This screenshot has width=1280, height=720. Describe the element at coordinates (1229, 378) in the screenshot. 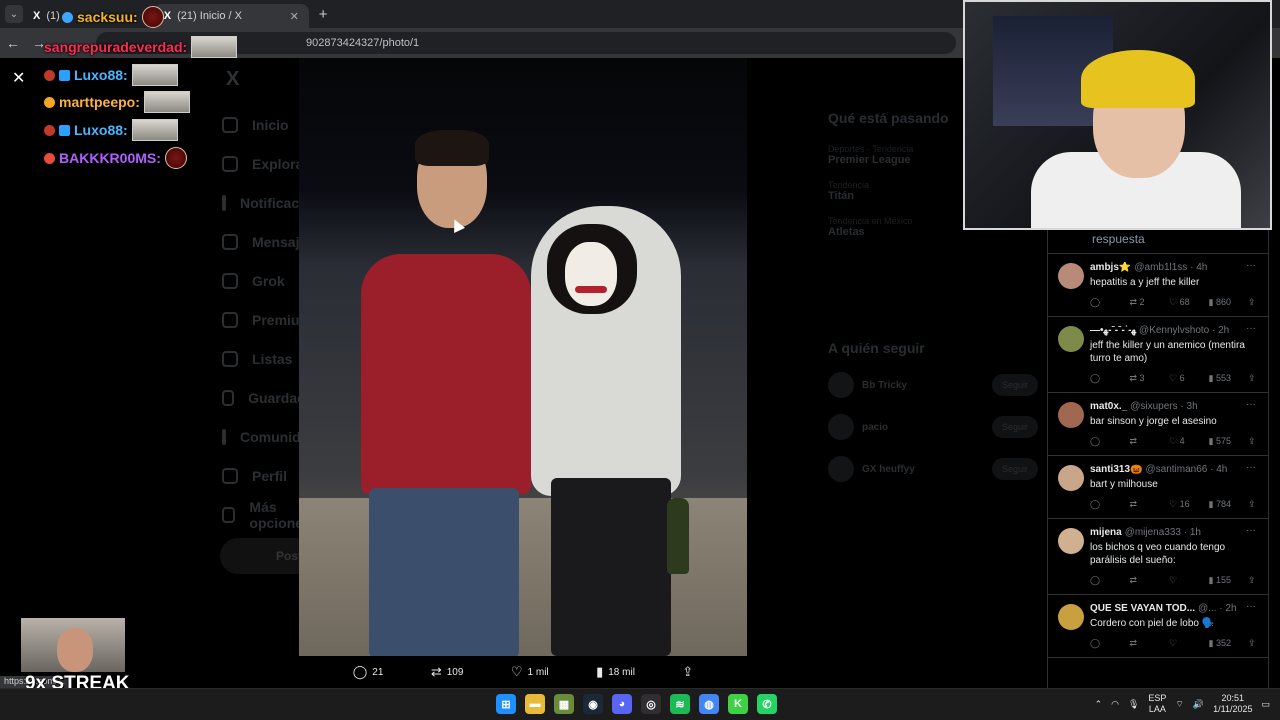

I see `views-action: ▮ 553` at that location.